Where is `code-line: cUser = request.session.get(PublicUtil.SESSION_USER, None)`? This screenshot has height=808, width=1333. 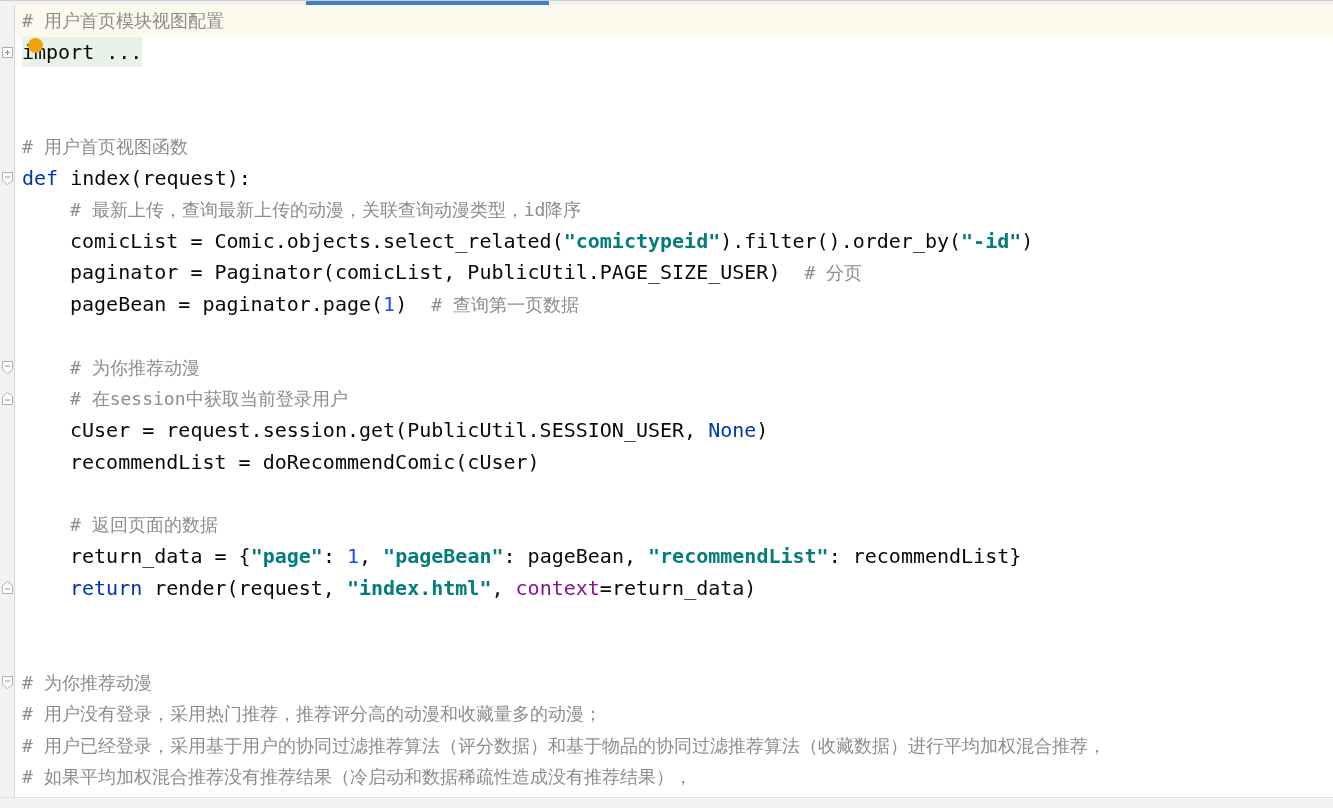
code-line: cUser = request.session.get(PublicUtil.SESSION_USER, None) is located at coordinates (419, 431).